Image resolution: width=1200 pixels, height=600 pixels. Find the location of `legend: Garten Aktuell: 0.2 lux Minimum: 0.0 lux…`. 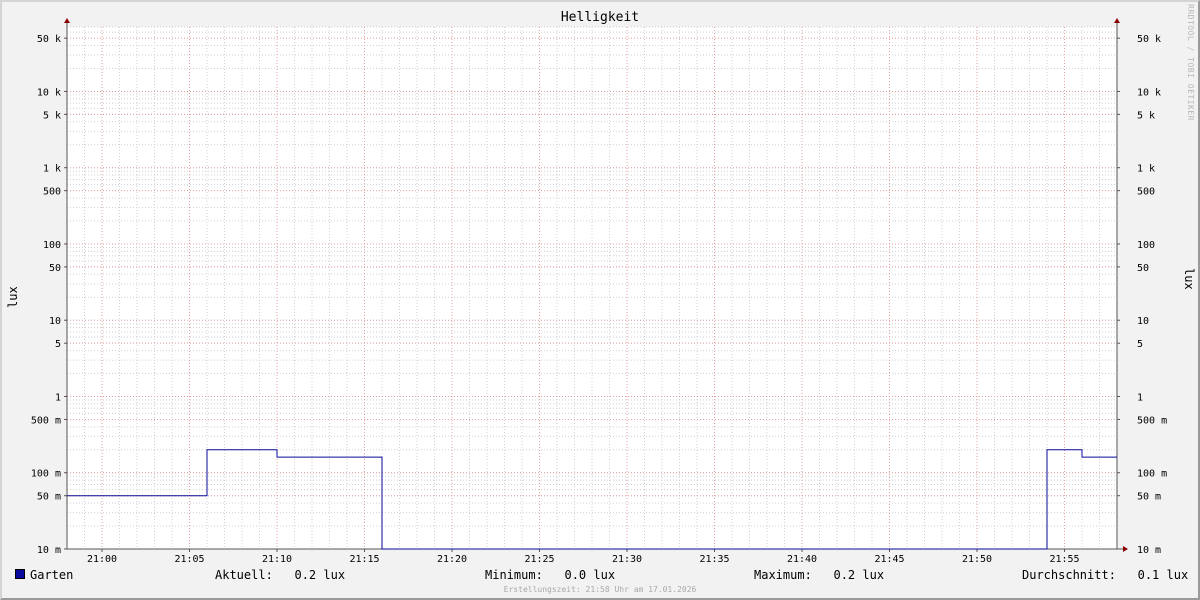

legend: Garten Aktuell: 0.2 lux Minimum: 0.0 lux… is located at coordinates (600, 576).